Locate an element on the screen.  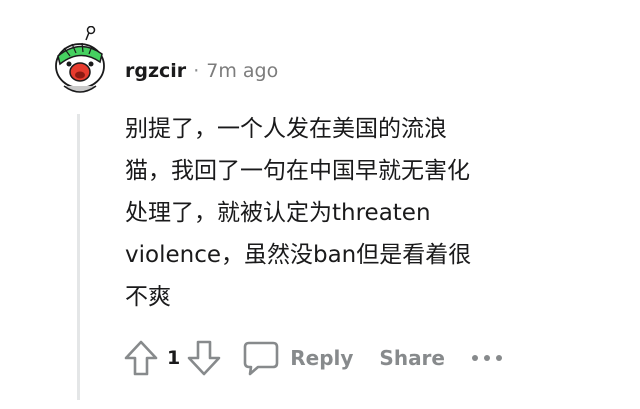
comment-line: 不爽 is located at coordinates (148, 297).